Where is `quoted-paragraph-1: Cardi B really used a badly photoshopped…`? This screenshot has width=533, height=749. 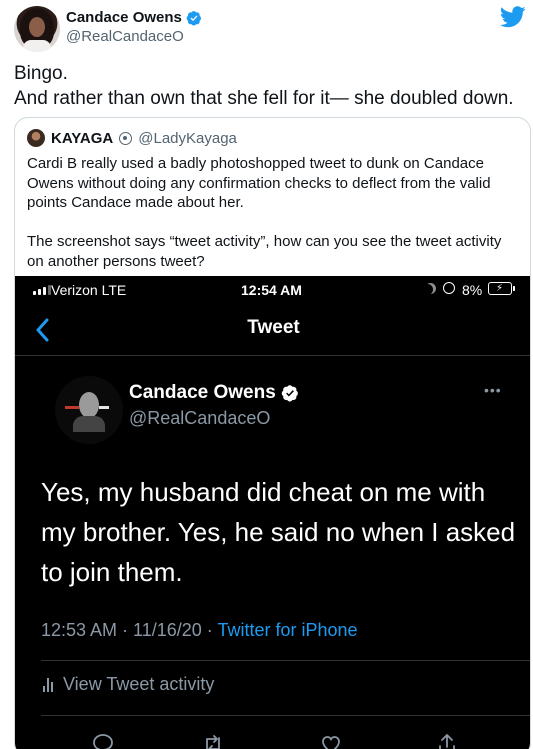
quoted-paragraph-1: Cardi B really used a badly photoshopped… is located at coordinates (259, 183).